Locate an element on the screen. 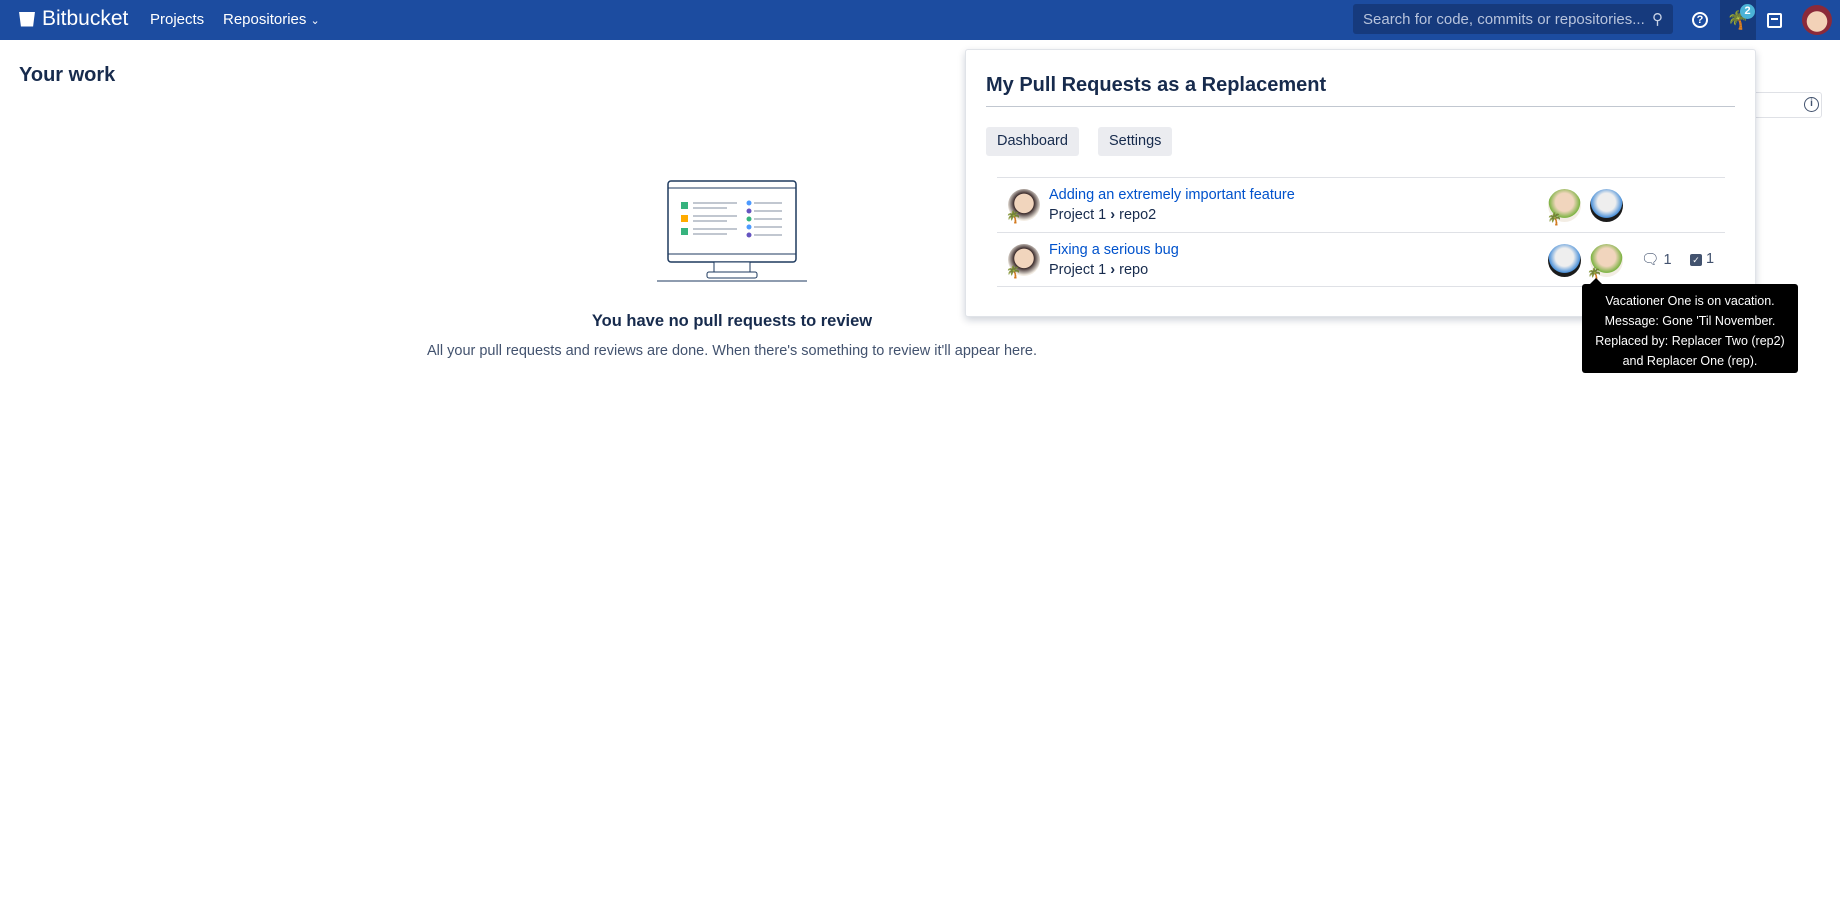 The height and width of the screenshot is (900, 1840). repository-path: Project 1 › repo is located at coordinates (1098, 270).